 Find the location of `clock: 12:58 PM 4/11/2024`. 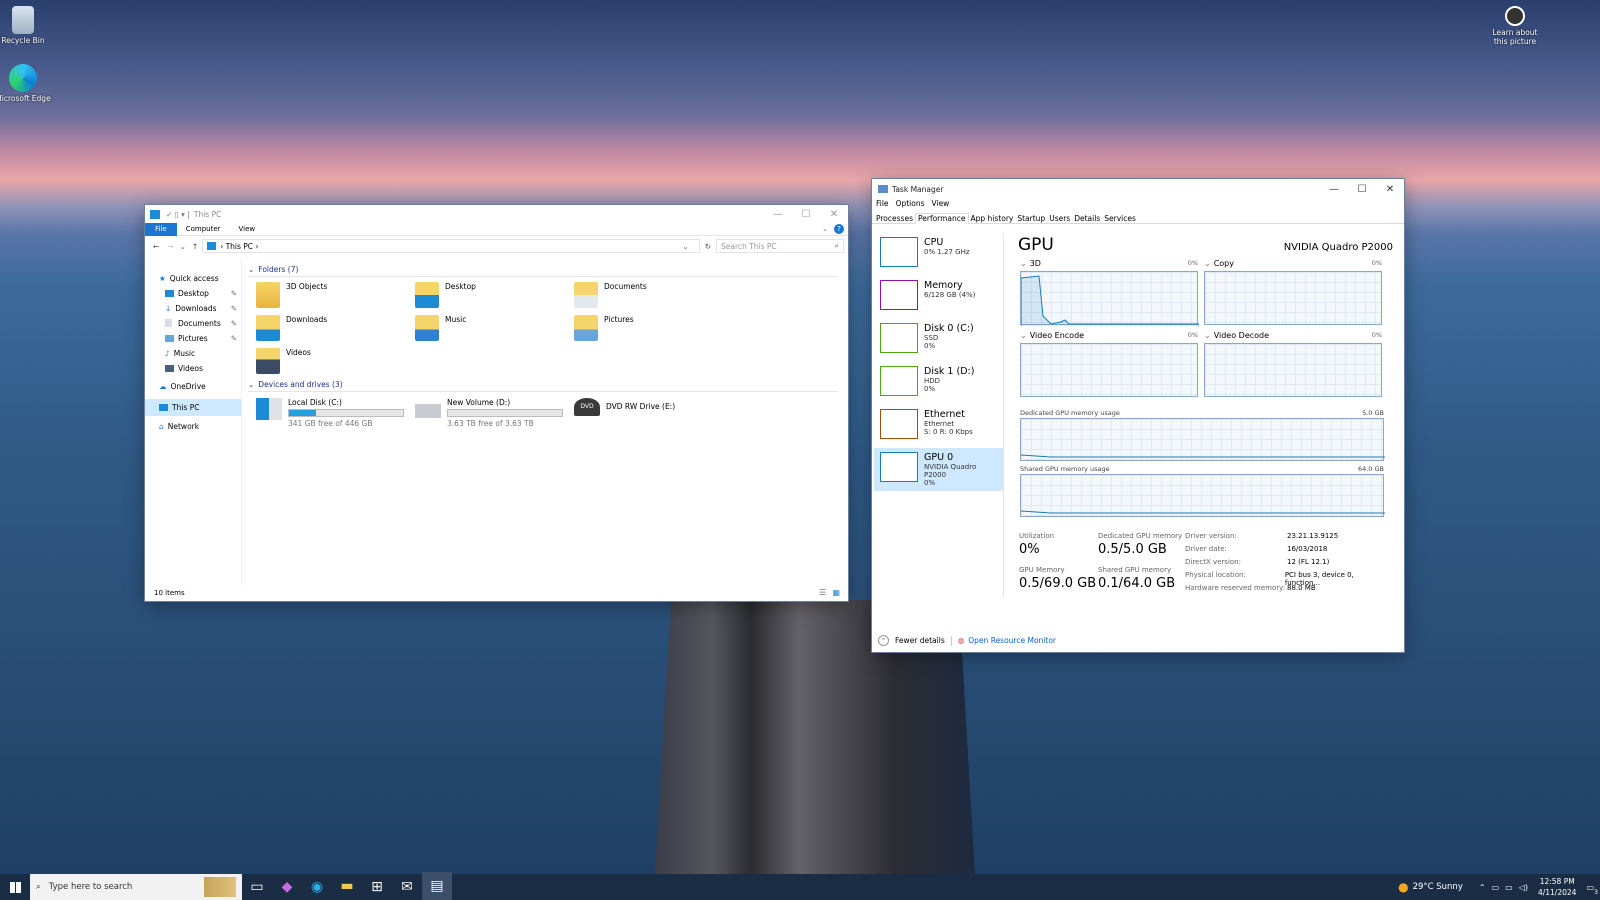

clock: 12:58 PM 4/11/2024 is located at coordinates (1557, 887).